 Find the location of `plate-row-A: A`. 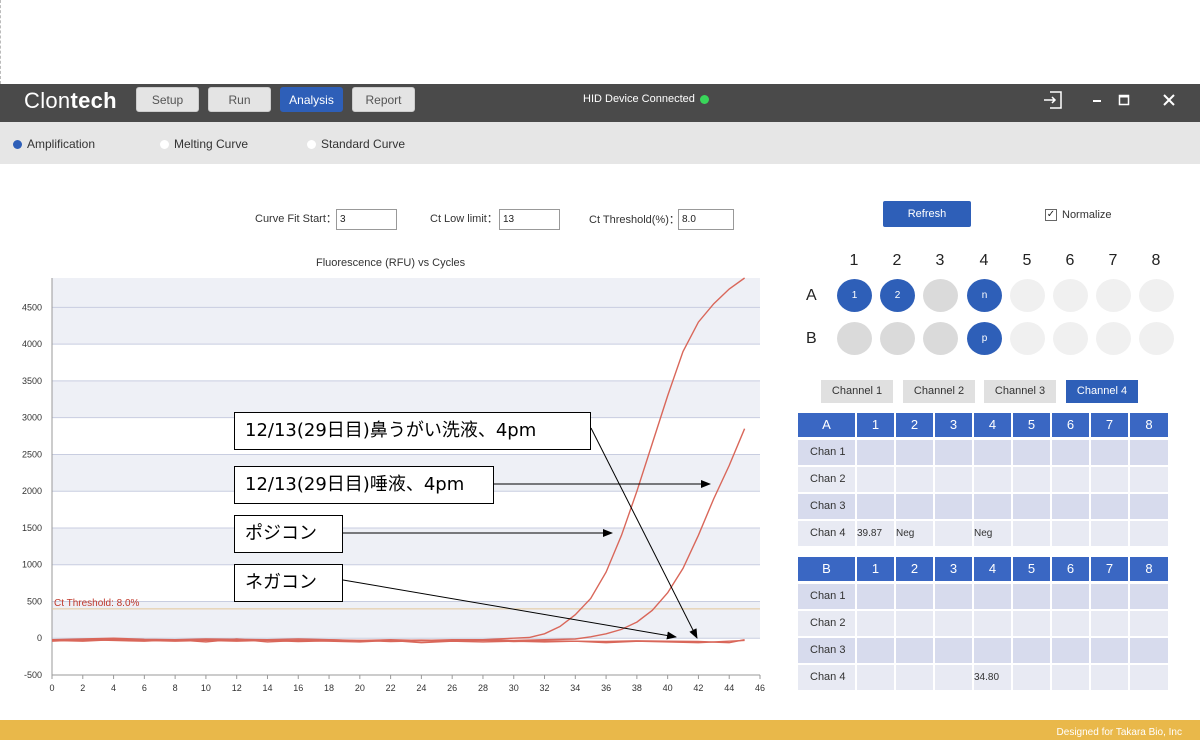

plate-row-A: A is located at coordinates (811, 295).